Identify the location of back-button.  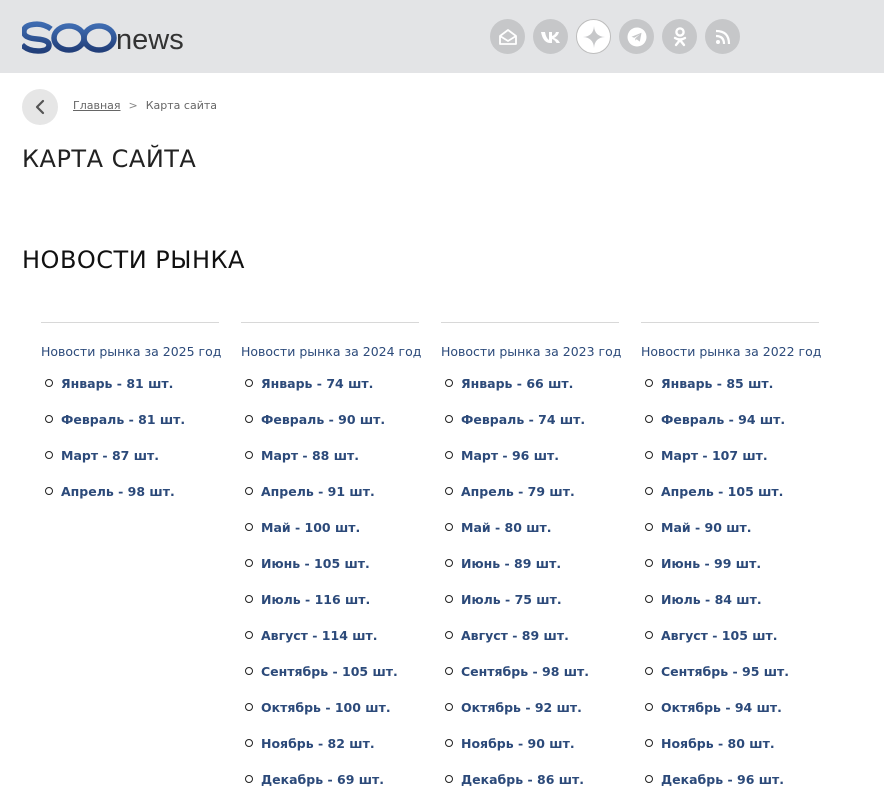
(40, 107).